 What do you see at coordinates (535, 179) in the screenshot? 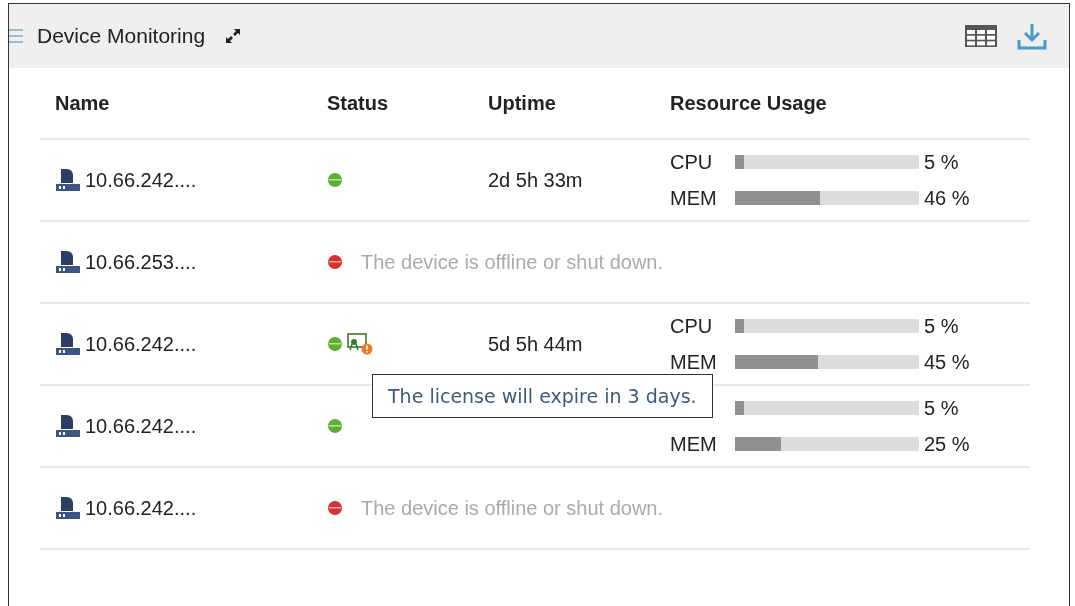
I see `uptime: 2d 5h 33m` at bounding box center [535, 179].